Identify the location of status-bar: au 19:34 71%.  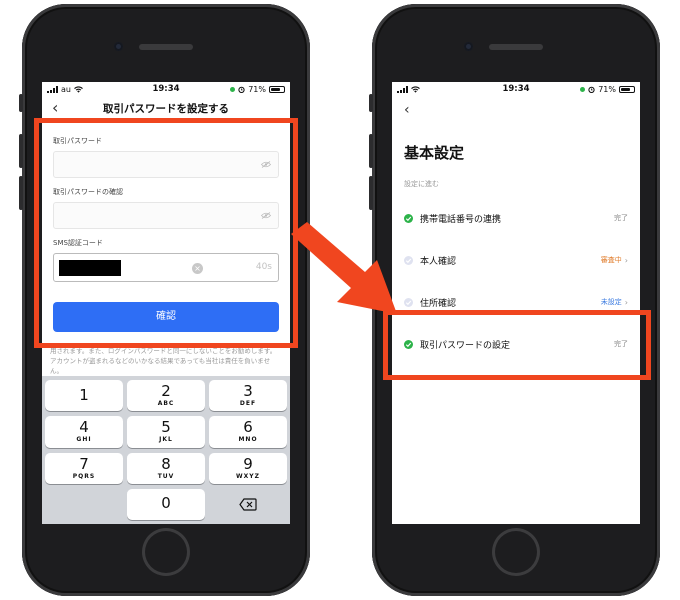
(166, 89).